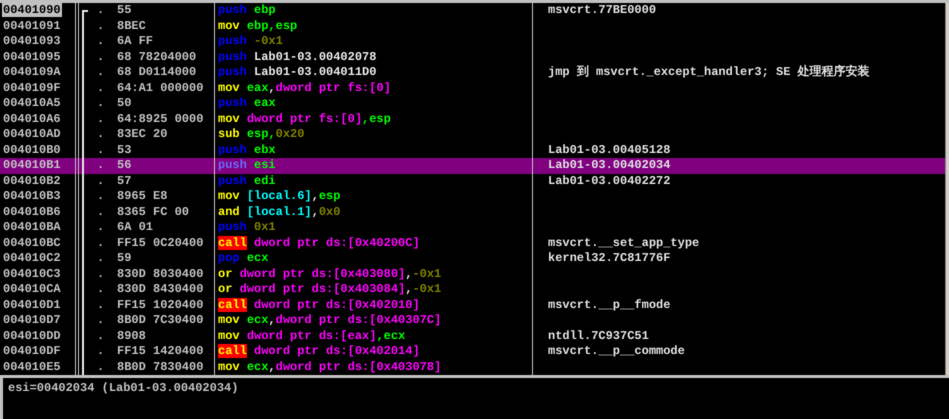 Image resolution: width=949 pixels, height=419 pixels. I want to click on instruction: push -0x1, so click(250, 41).